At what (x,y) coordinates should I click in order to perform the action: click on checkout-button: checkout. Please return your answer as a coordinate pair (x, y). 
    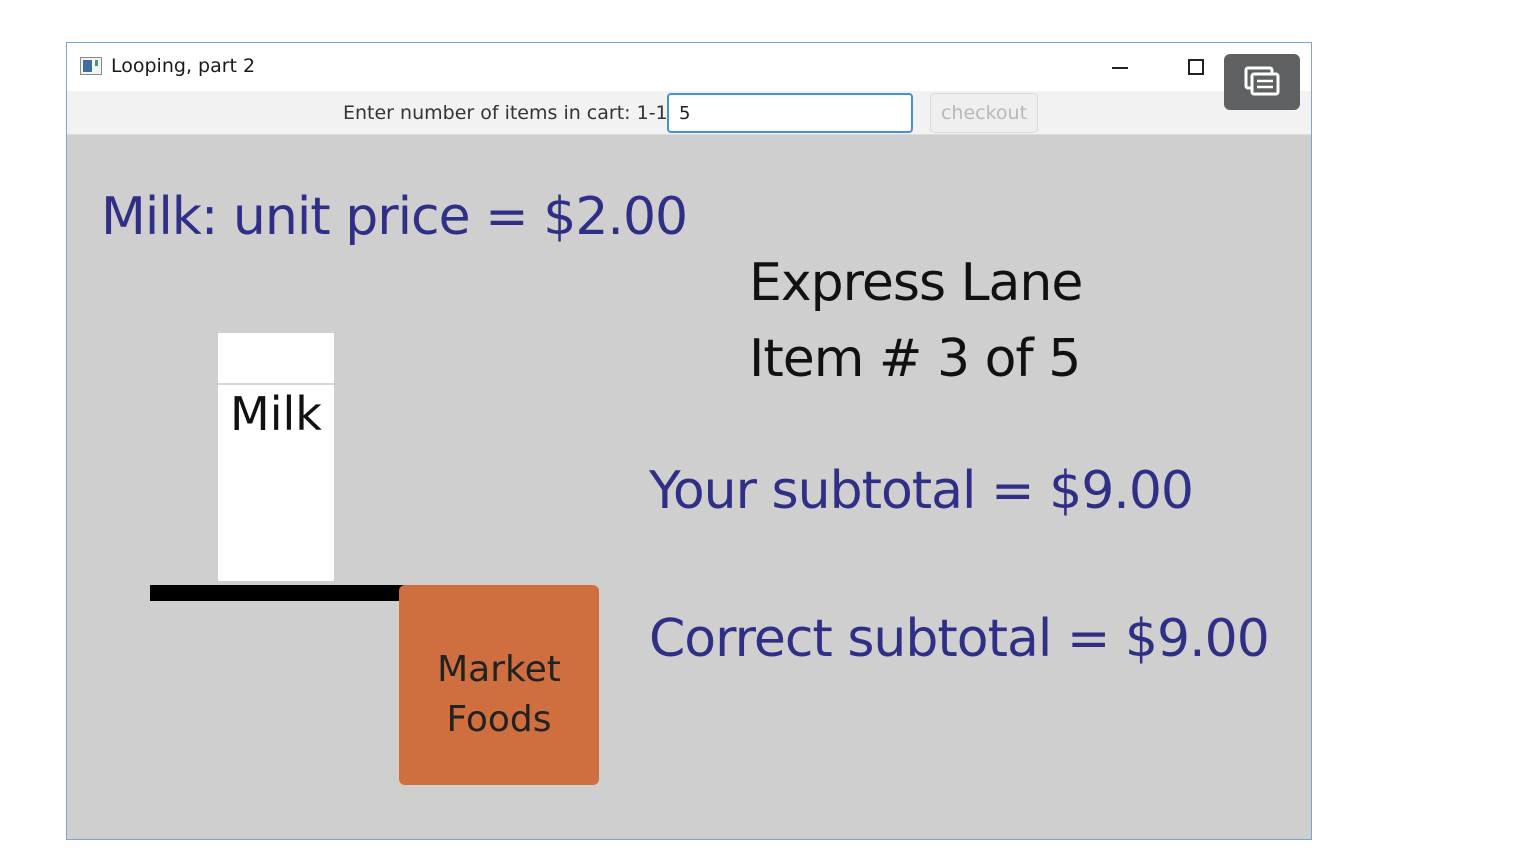
    Looking at the image, I should click on (984, 113).